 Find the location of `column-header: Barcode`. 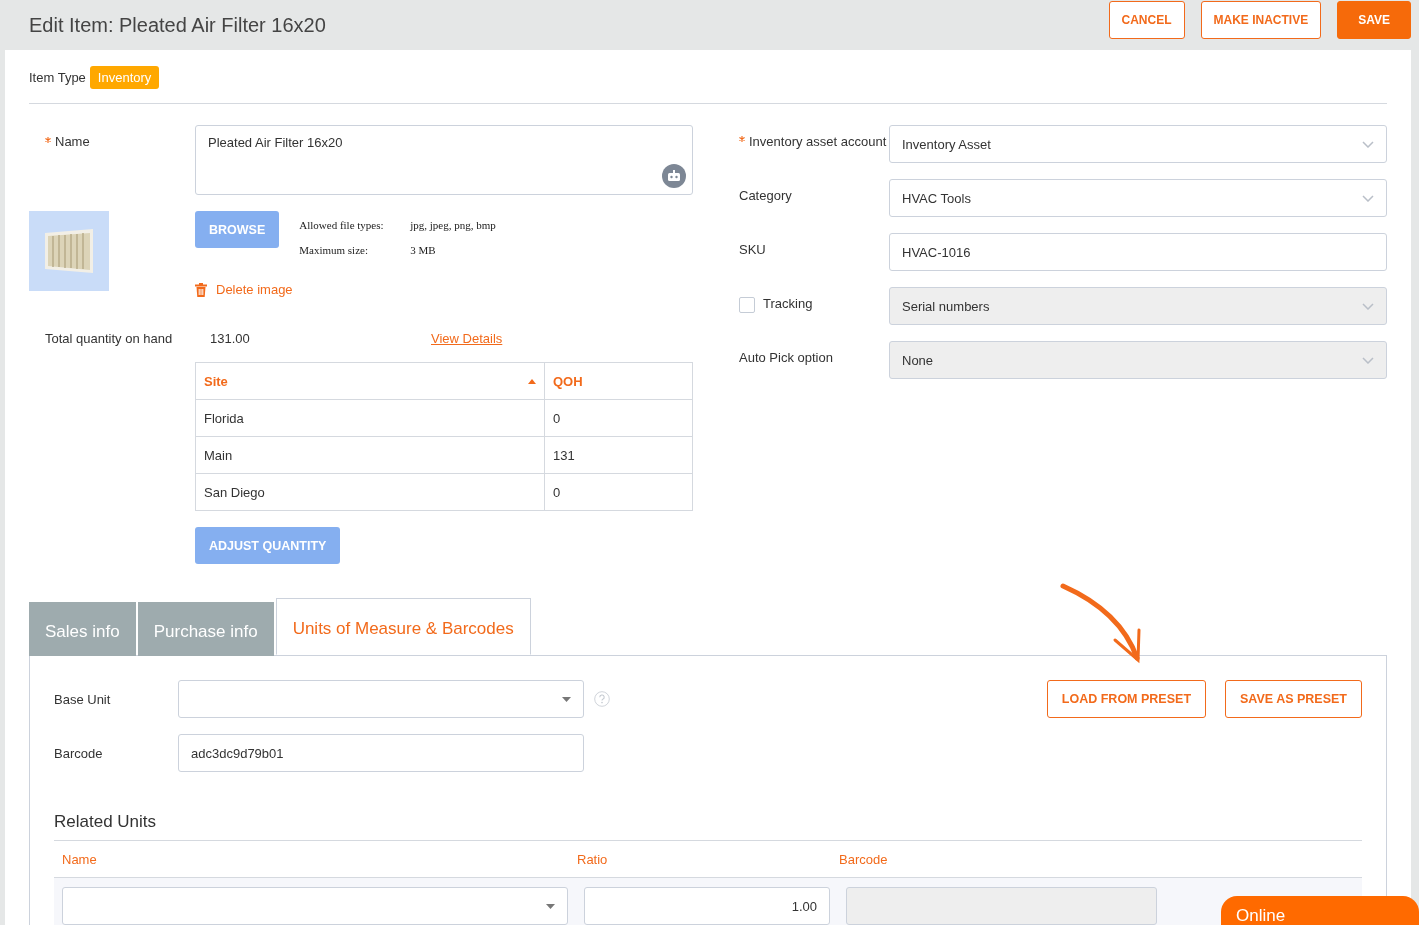

column-header: Barcode is located at coordinates (863, 859).